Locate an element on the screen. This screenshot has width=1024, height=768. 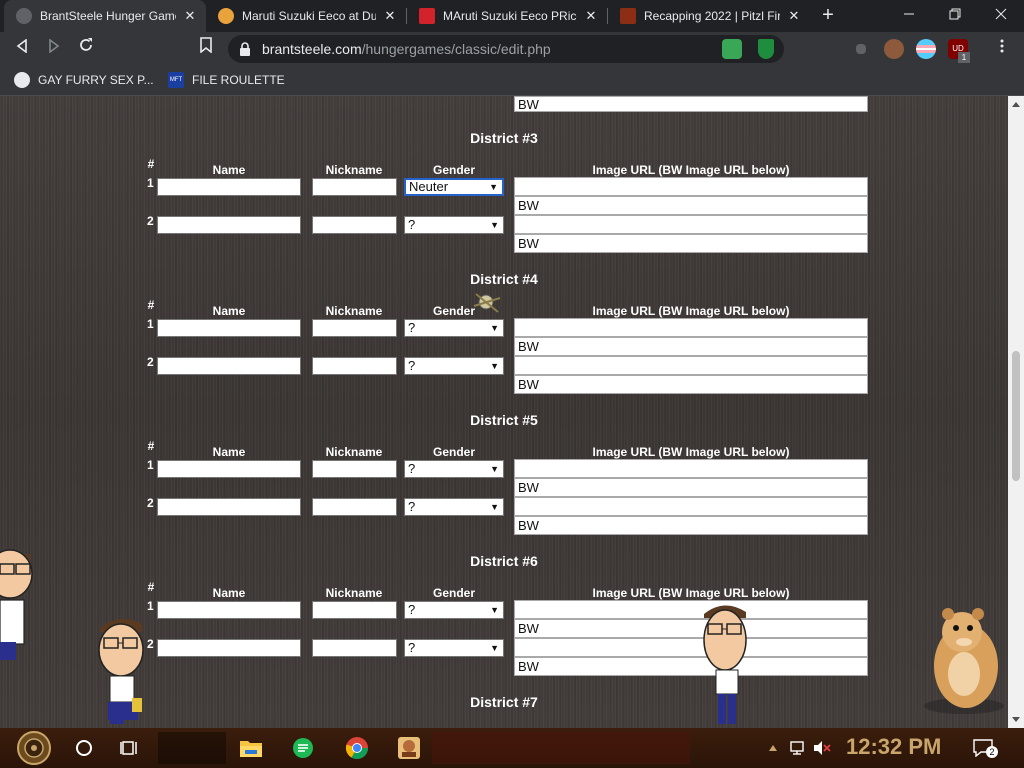
globe-icon is located at coordinates (24, 16).